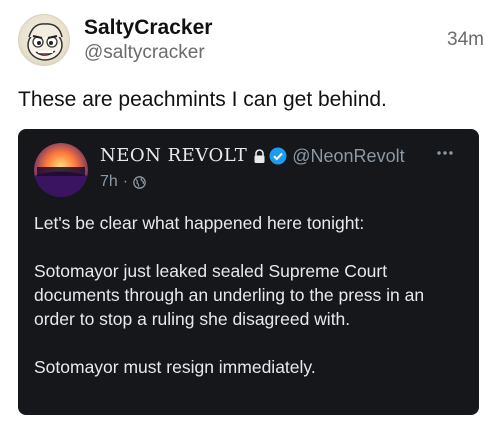 This screenshot has width=500, height=425. I want to click on quoted-author-line: NEON REVOLT @NeonRevolt, so click(281, 156).